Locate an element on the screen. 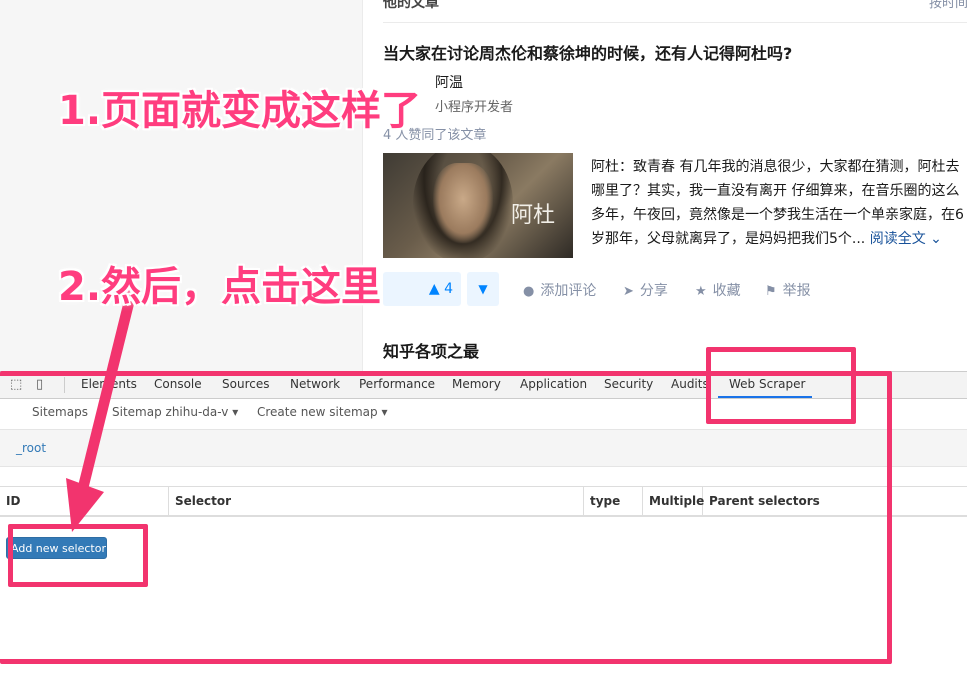 This screenshot has width=967, height=677. annotation-step1: 1.页面就变成这样了 is located at coordinates (240, 111).